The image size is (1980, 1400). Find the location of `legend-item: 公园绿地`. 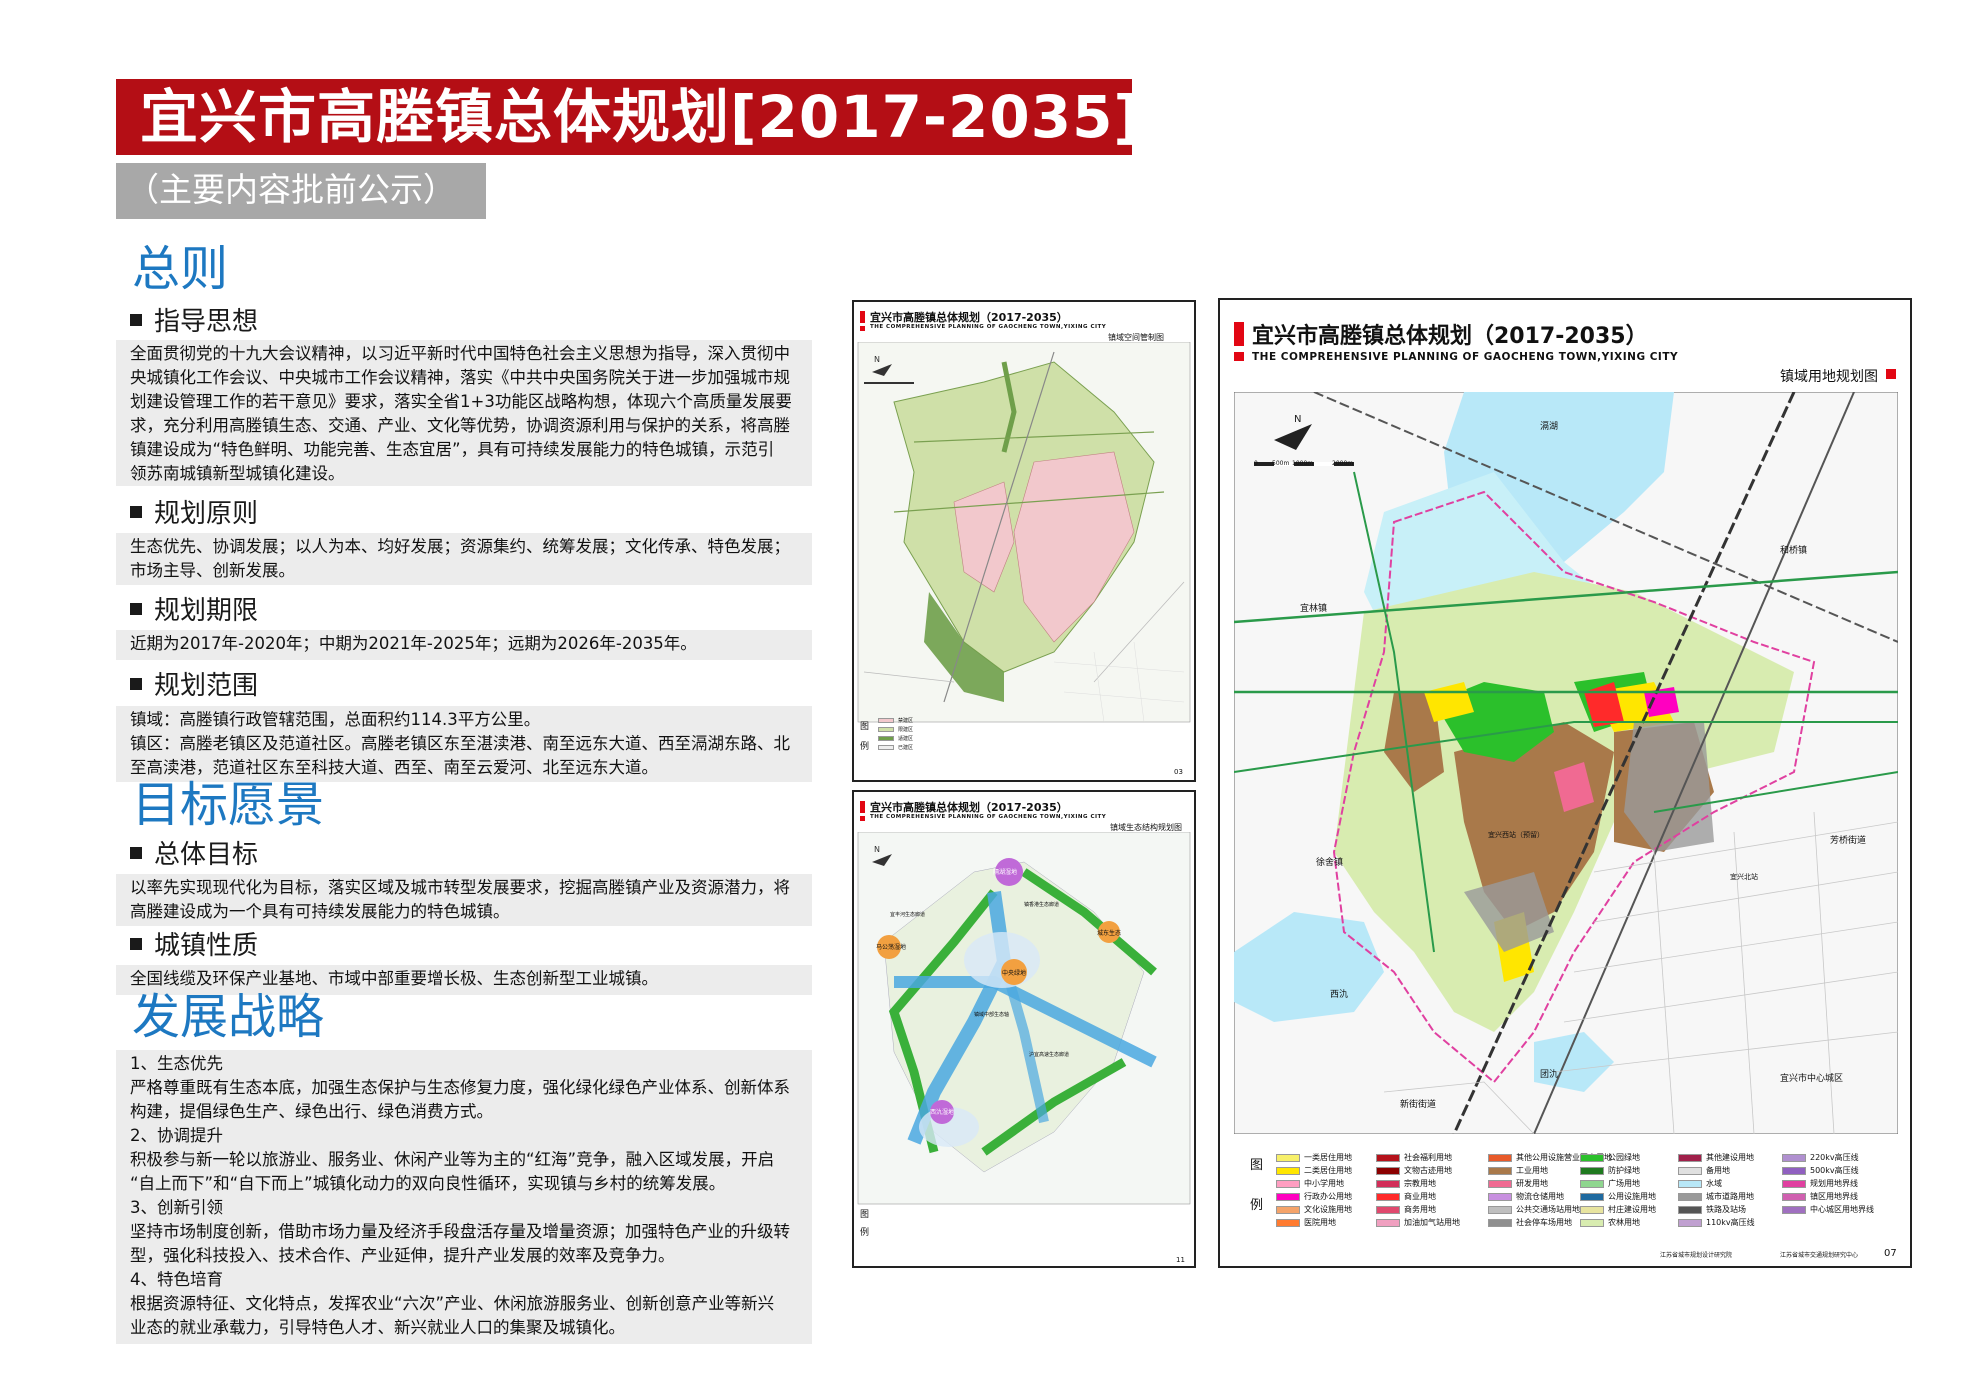

legend-item: 公园绿地 is located at coordinates (1610, 1157).